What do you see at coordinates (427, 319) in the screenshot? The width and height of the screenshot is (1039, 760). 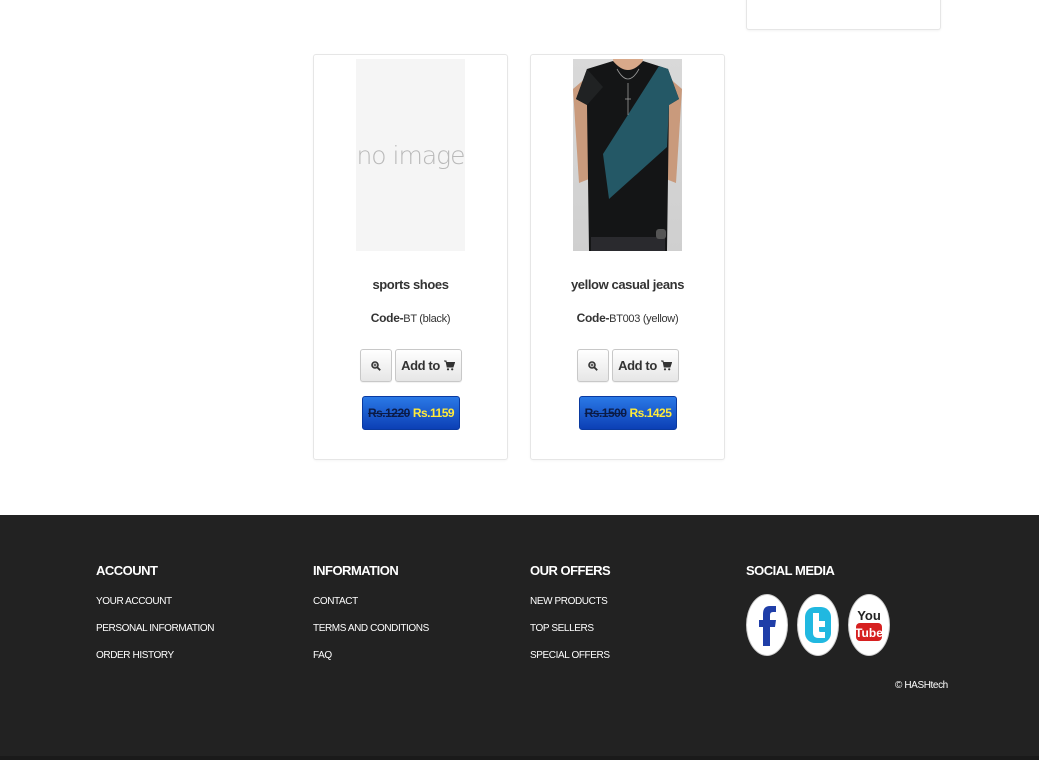 I see `product-code-value: BT (black)` at bounding box center [427, 319].